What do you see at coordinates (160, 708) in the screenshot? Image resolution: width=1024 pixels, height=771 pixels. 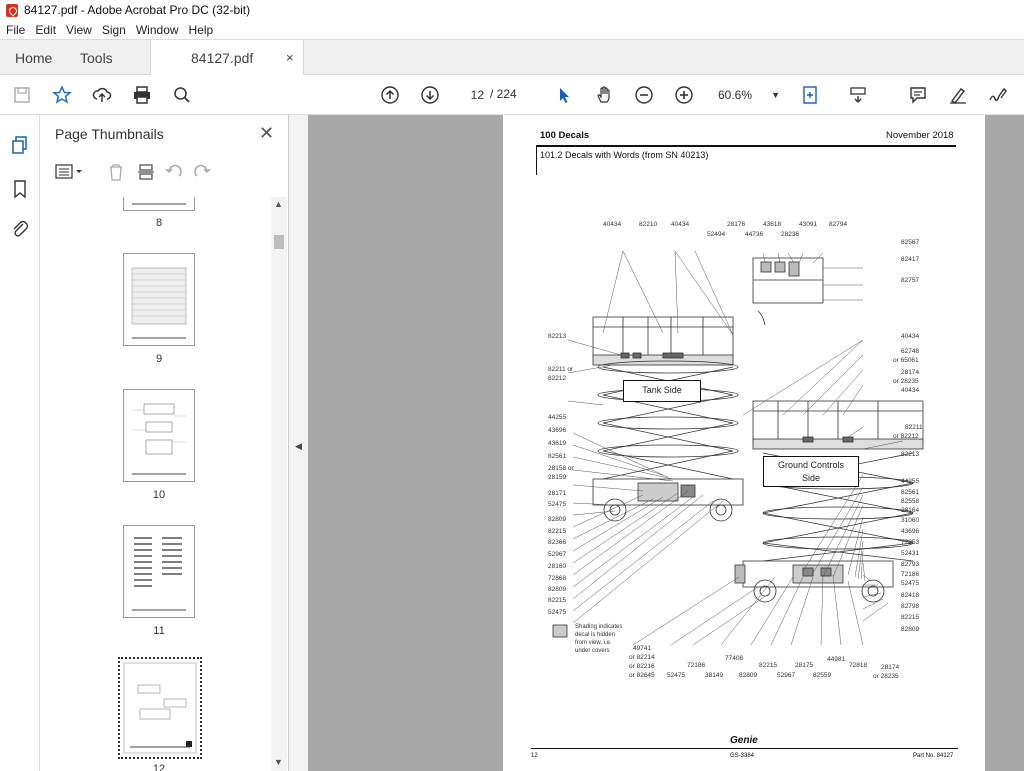 I see `thumbnail-page-12-selected` at bounding box center [160, 708].